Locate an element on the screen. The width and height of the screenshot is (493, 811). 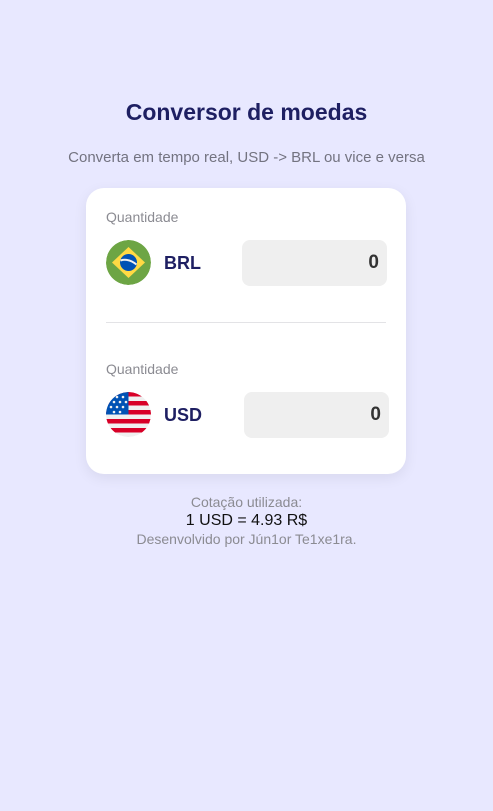
rate-value: 1 USD = 4.93 R$ is located at coordinates (246, 520).